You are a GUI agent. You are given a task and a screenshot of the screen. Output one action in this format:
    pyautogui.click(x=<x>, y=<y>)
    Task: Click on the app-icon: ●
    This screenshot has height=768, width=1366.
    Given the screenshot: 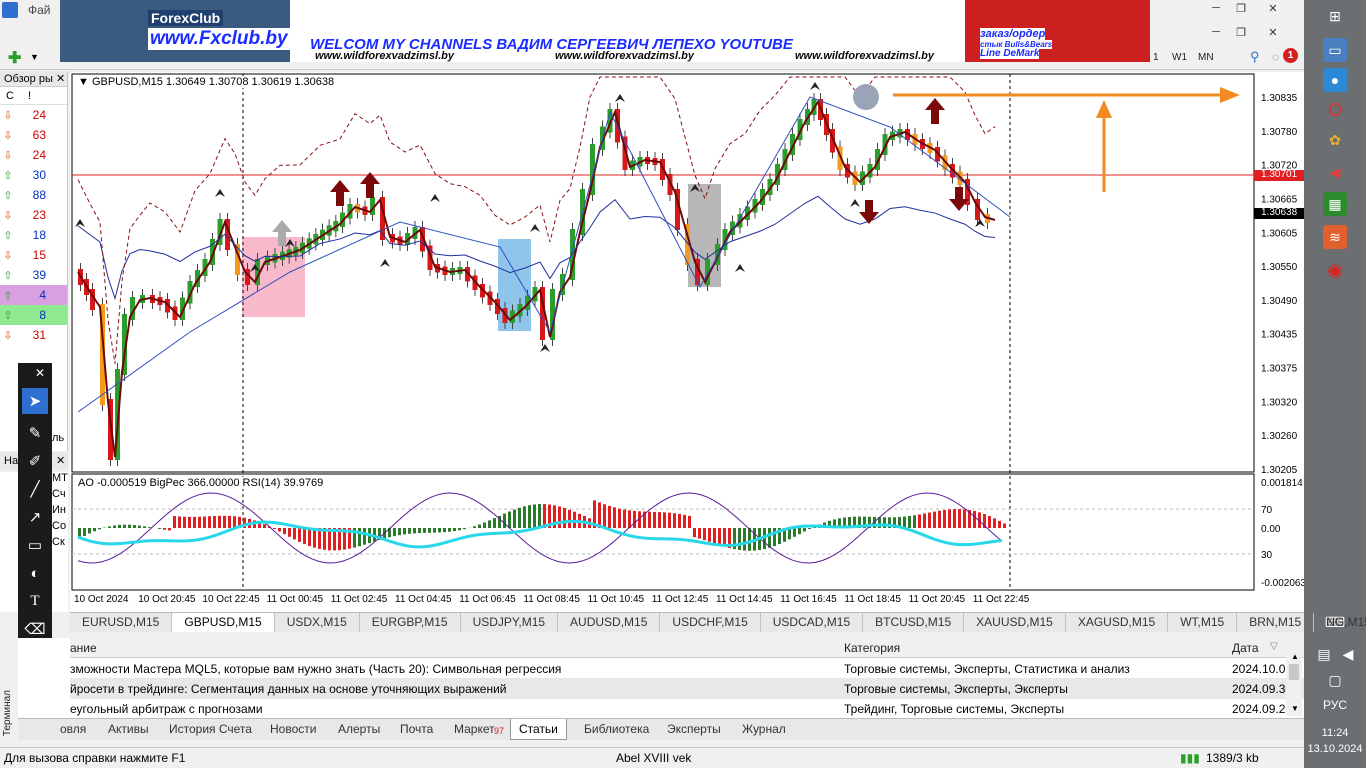 What is the action you would take?
    pyautogui.click(x=1335, y=80)
    